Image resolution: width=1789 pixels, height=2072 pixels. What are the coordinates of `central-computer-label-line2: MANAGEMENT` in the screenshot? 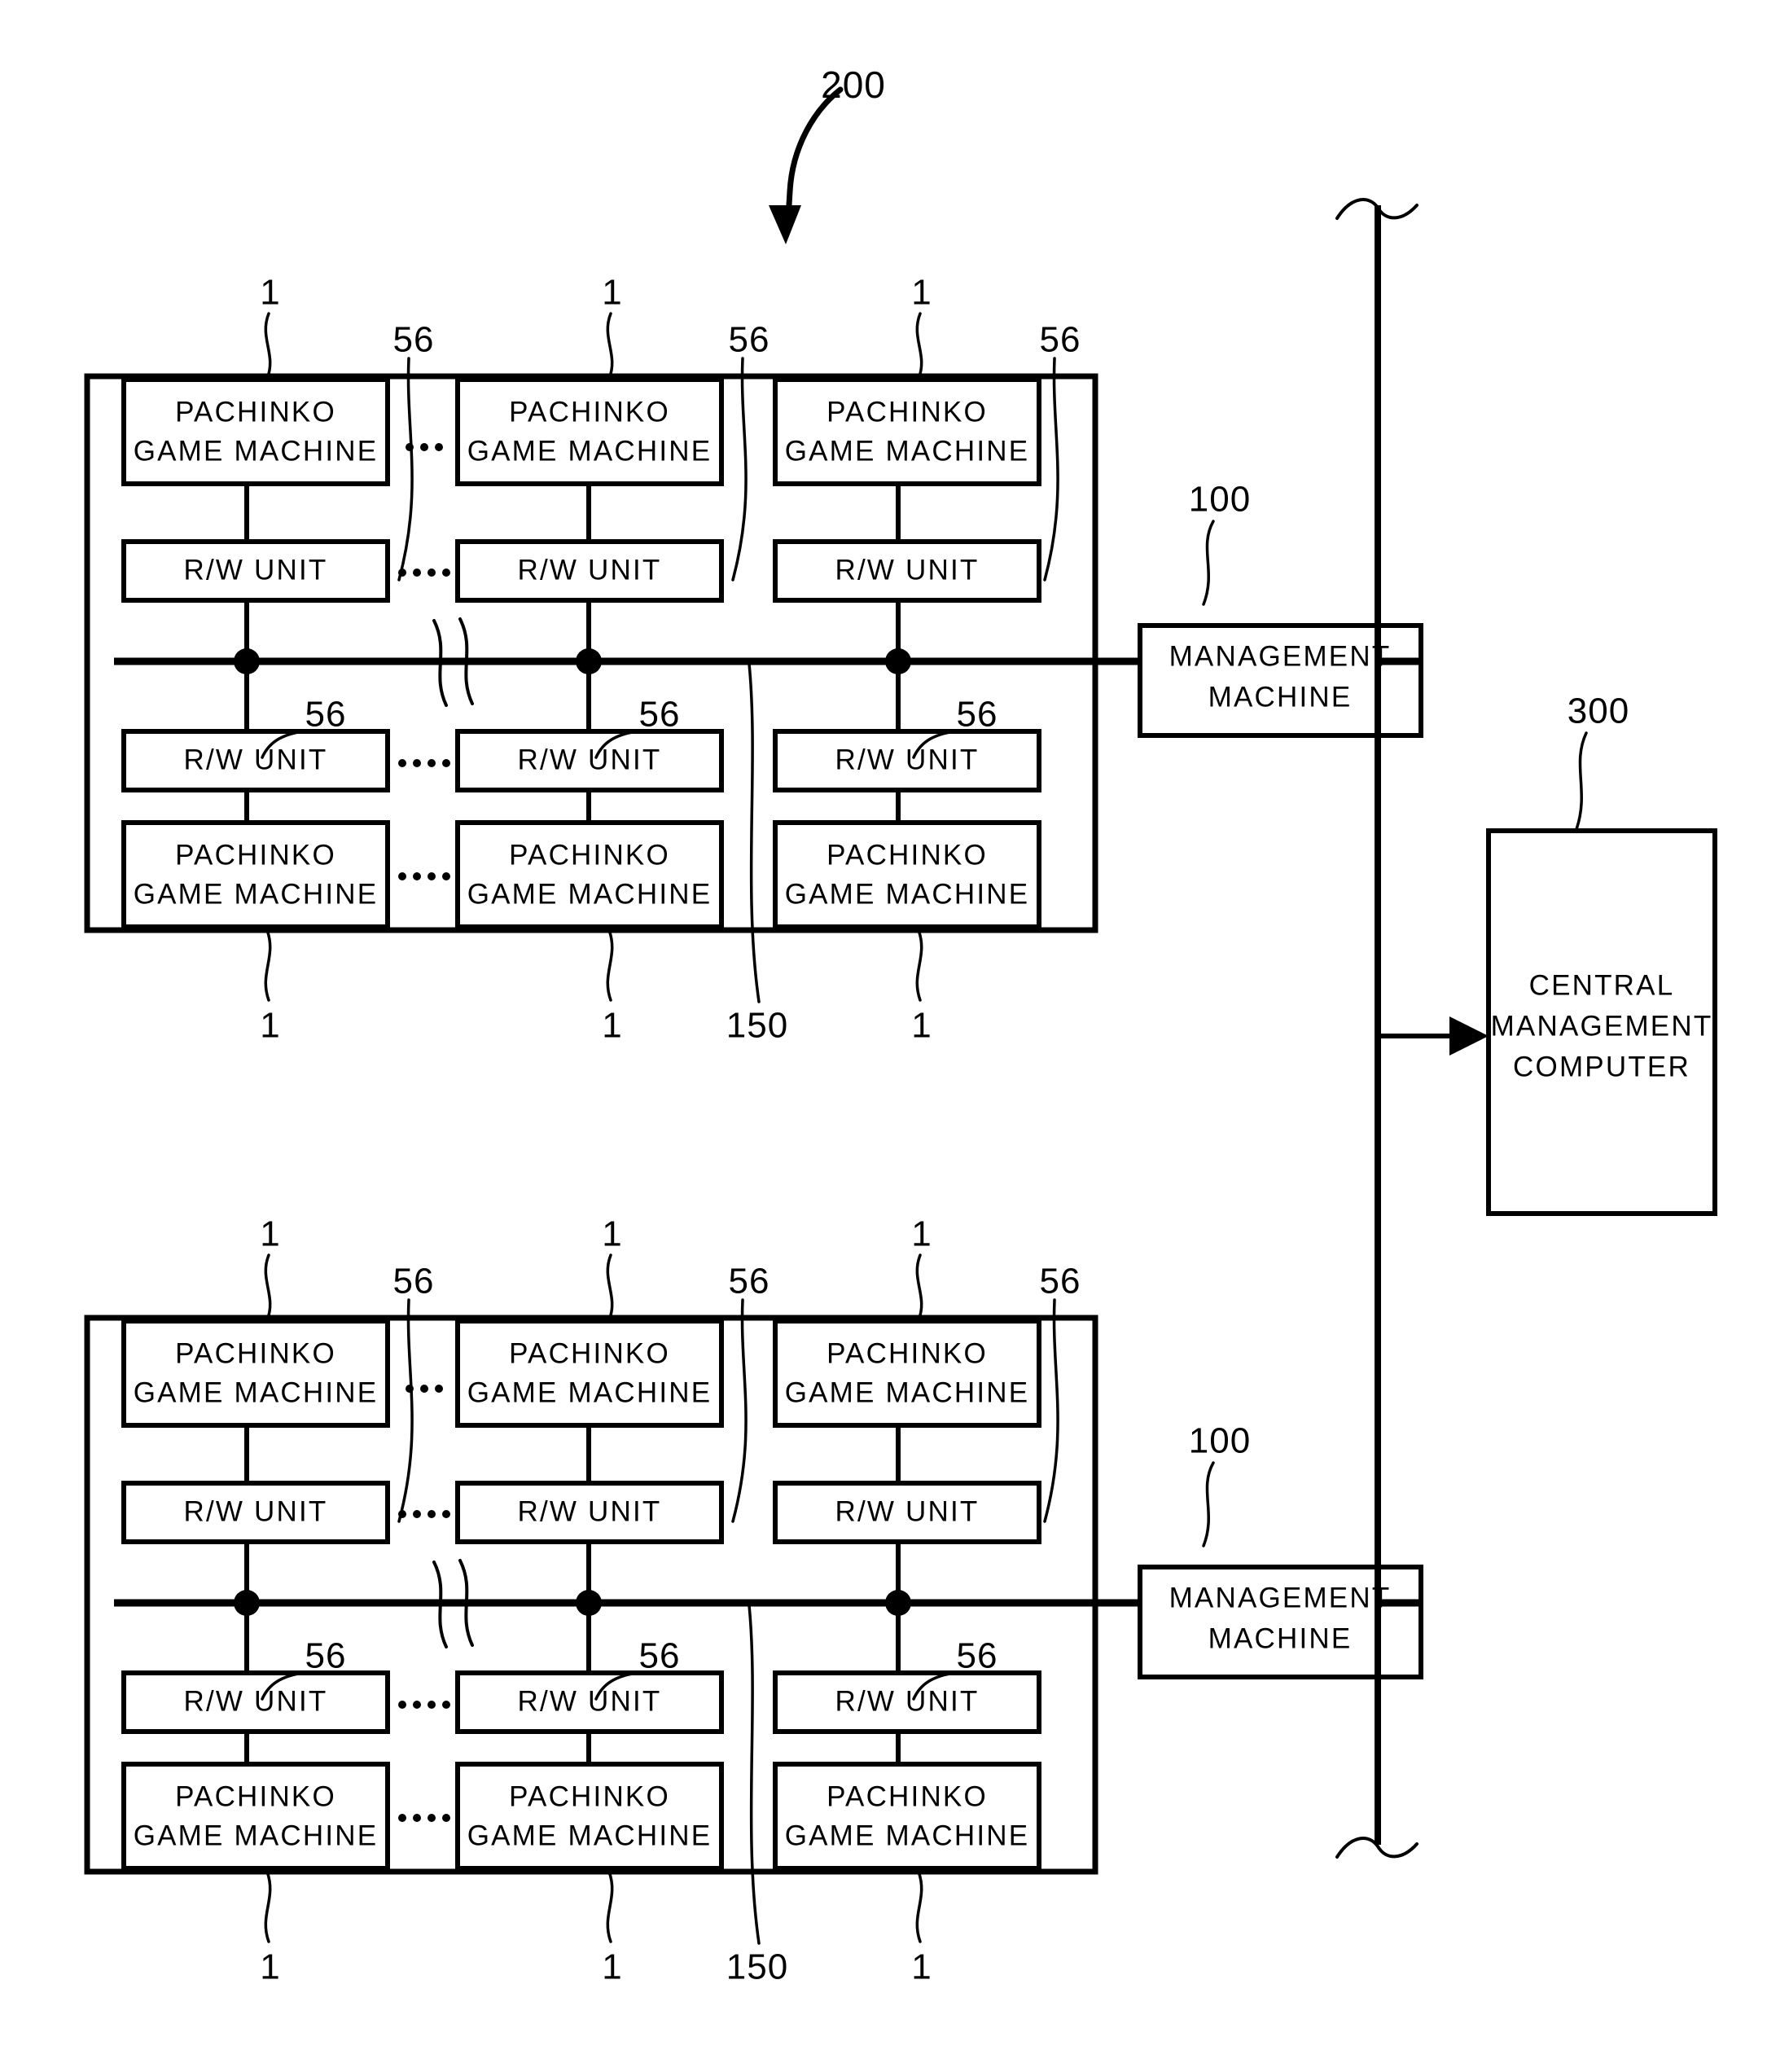 It's located at (1602, 1026).